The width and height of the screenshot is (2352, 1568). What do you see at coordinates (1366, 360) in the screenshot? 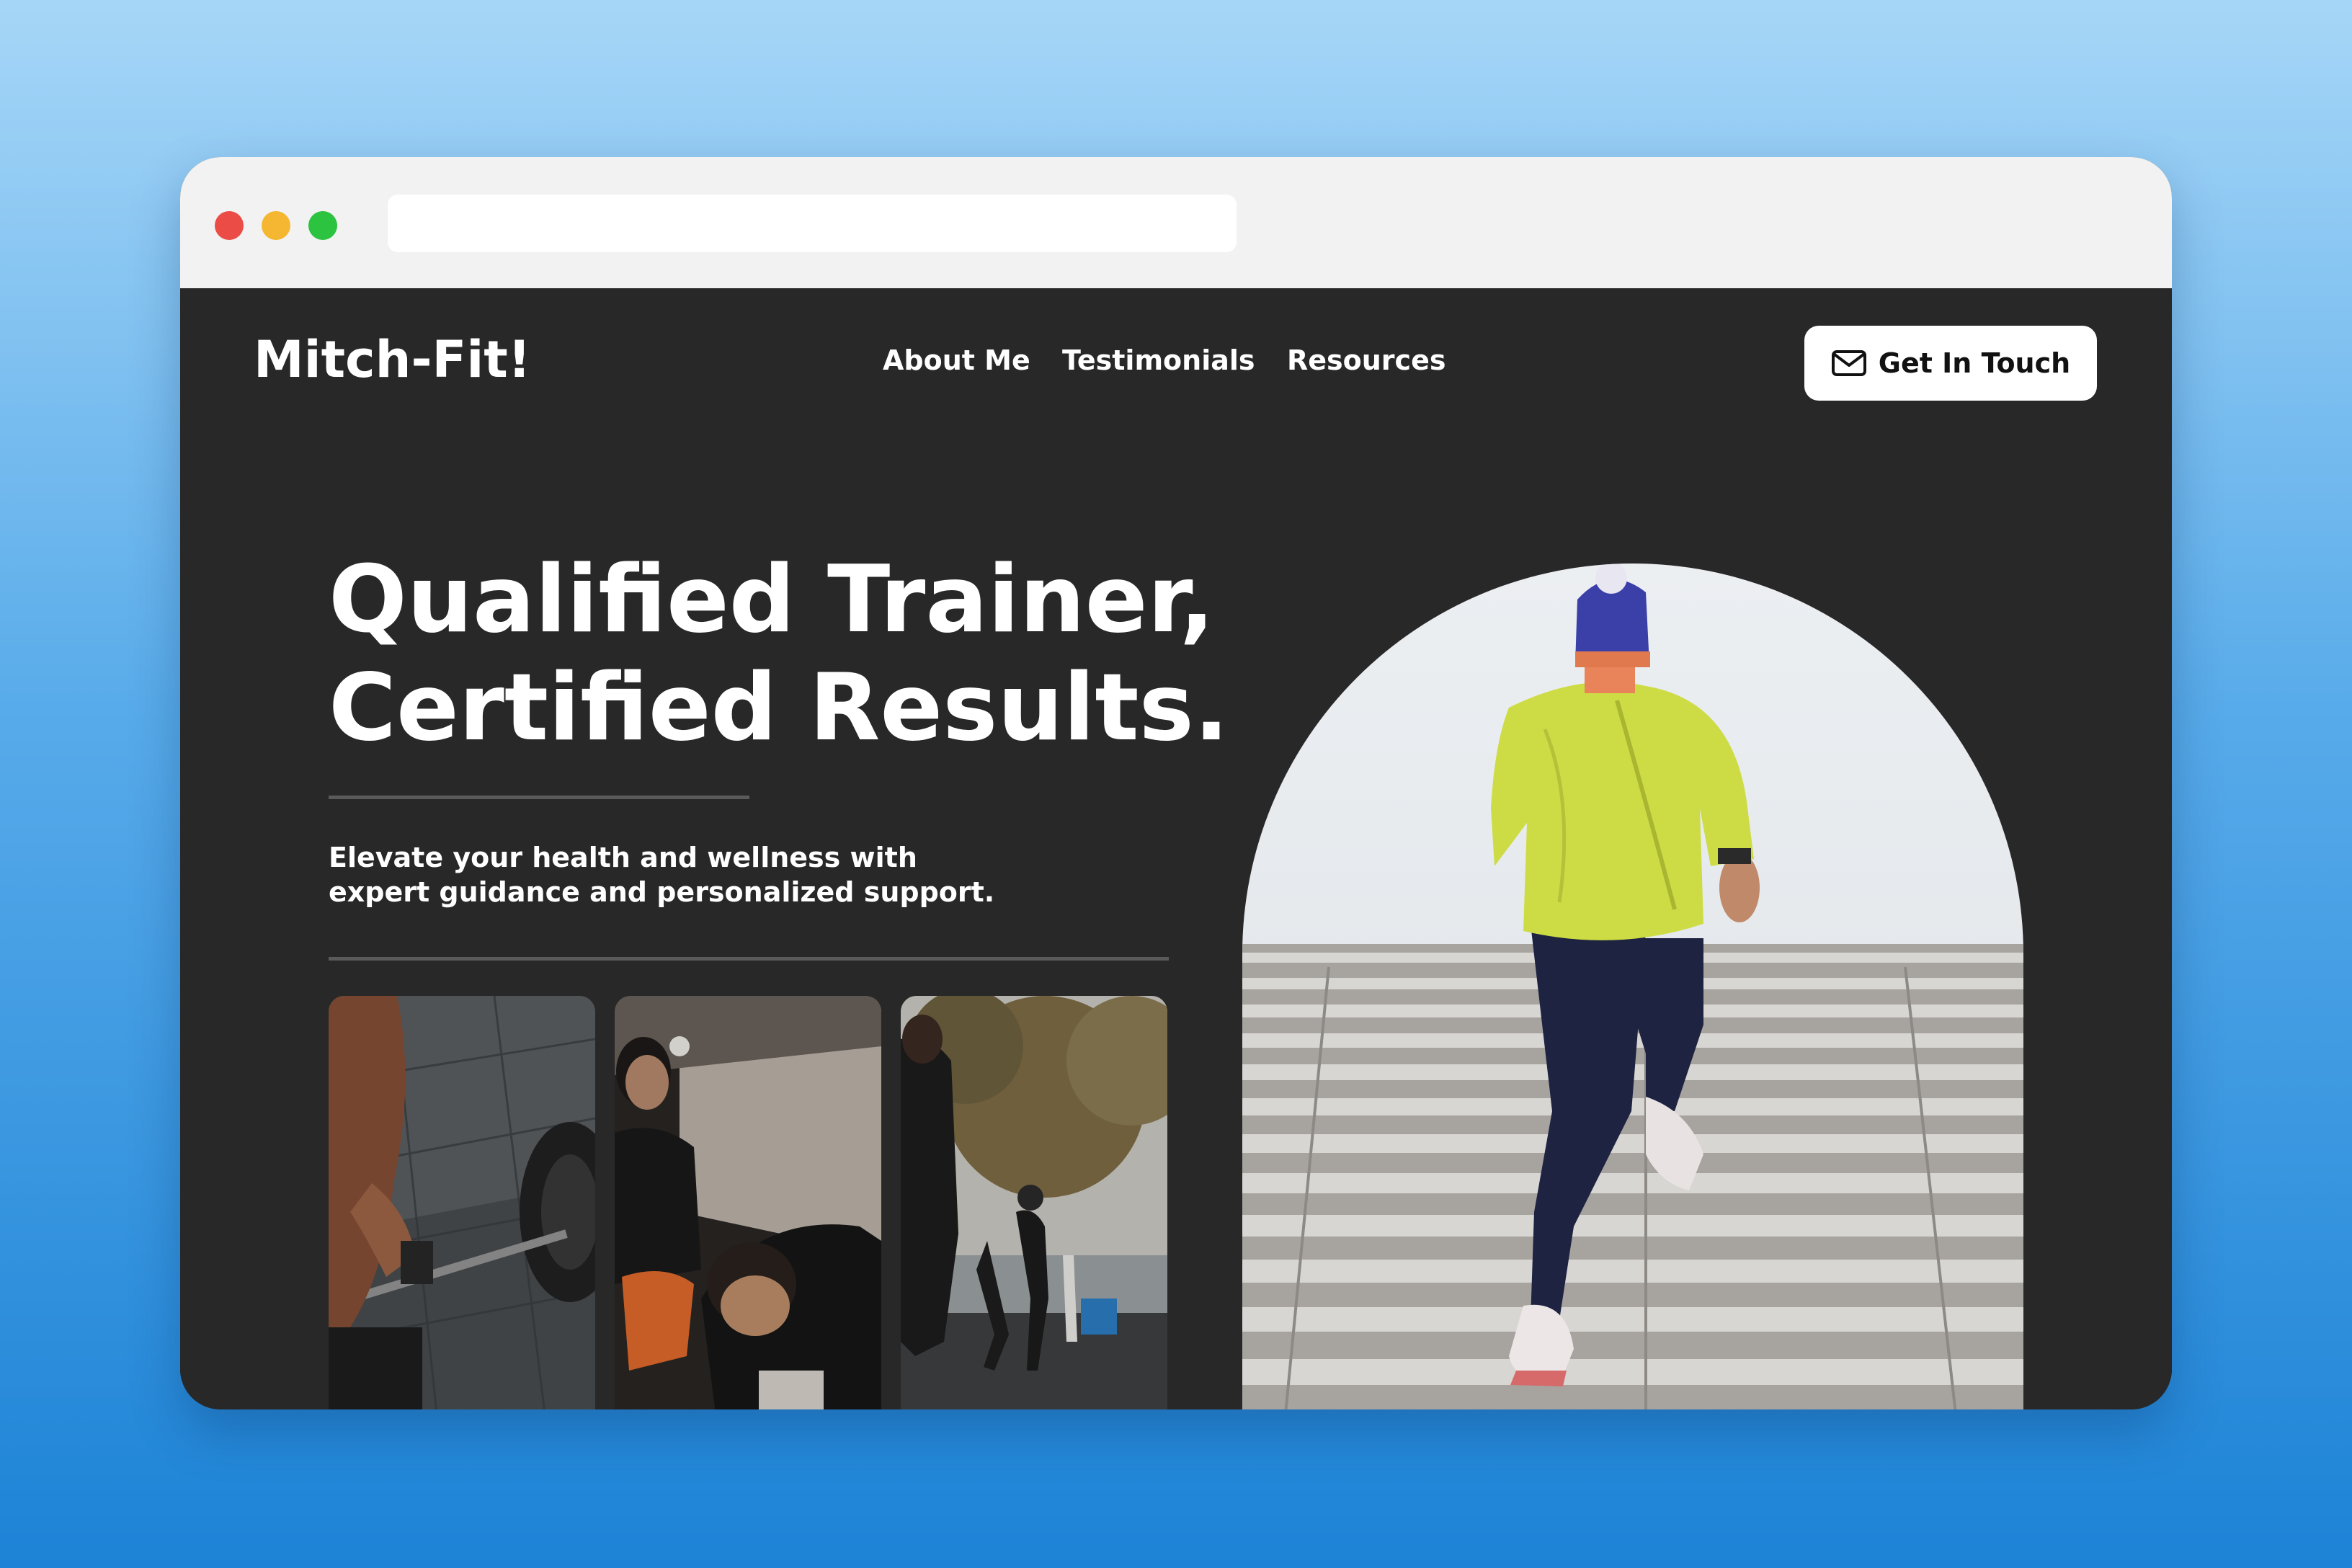
I see `nav-link-resources: Resources` at bounding box center [1366, 360].